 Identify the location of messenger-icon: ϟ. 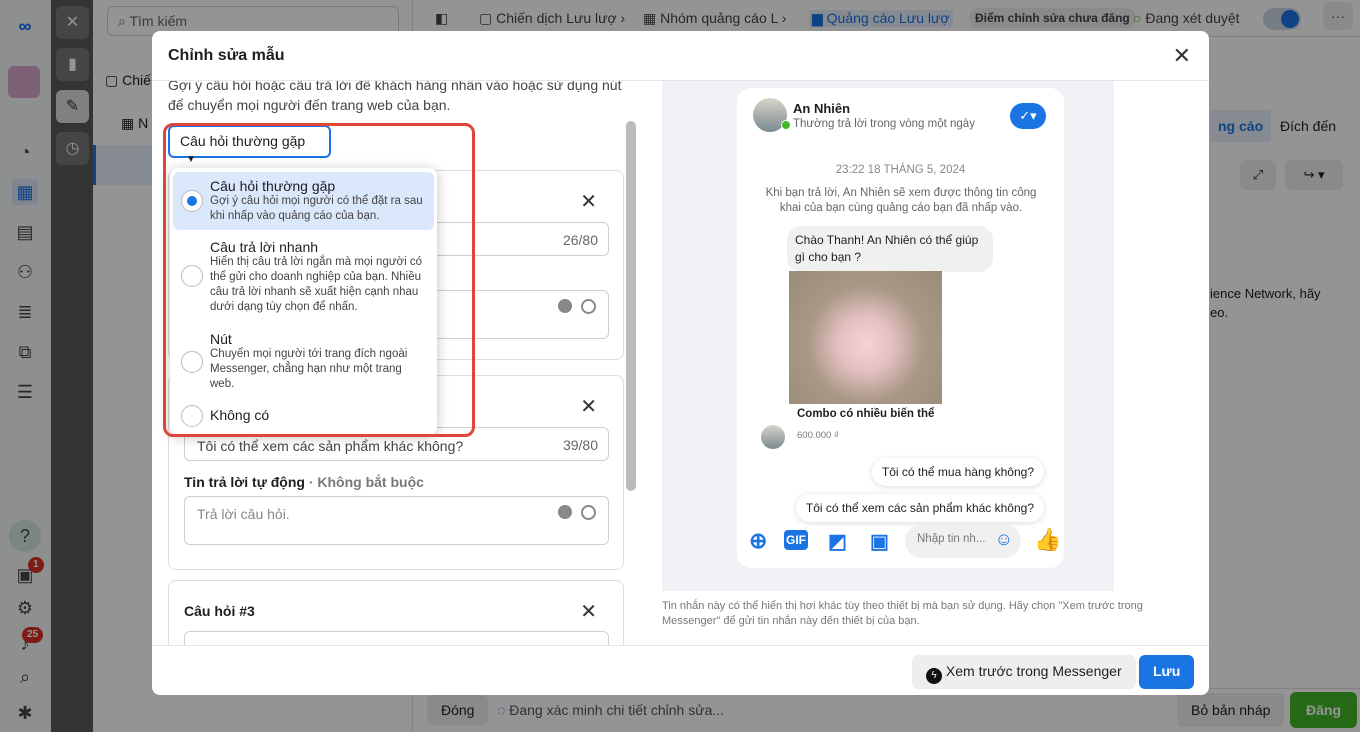
(934, 676).